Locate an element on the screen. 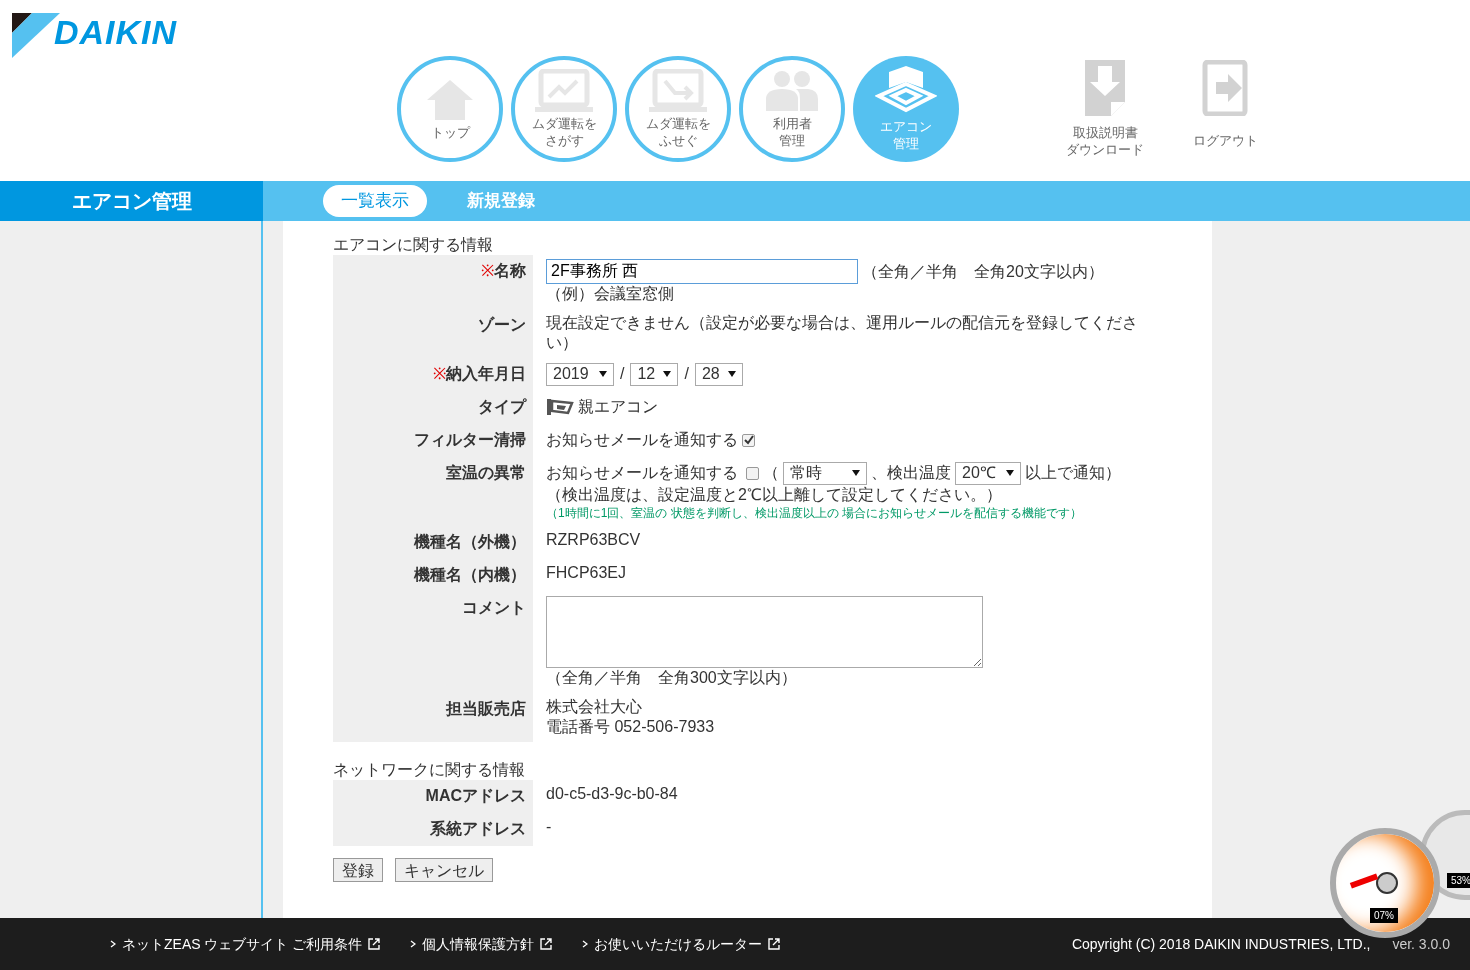  nav-button: トップ is located at coordinates (450, 109).